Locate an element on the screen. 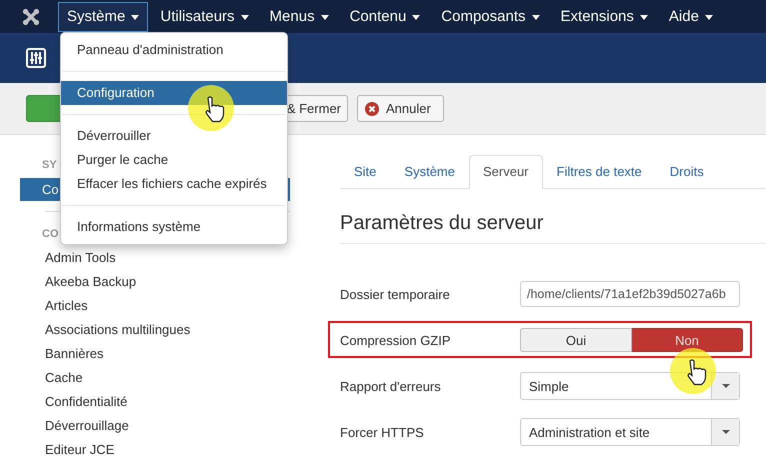 This screenshot has width=766, height=465. toggle-option: Non is located at coordinates (687, 340).